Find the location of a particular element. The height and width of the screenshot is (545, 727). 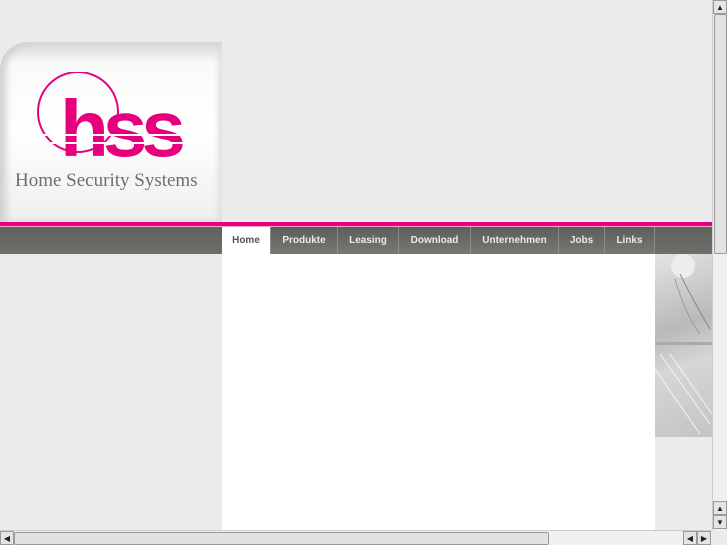

logo: hss Home Security Systems is located at coordinates (111, 132).